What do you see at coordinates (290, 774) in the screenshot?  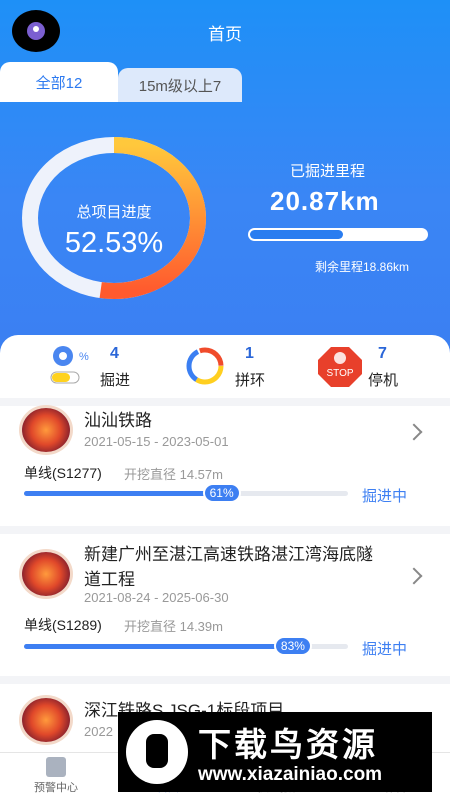 I see `watermark-url: www.xiazainiao.com` at bounding box center [290, 774].